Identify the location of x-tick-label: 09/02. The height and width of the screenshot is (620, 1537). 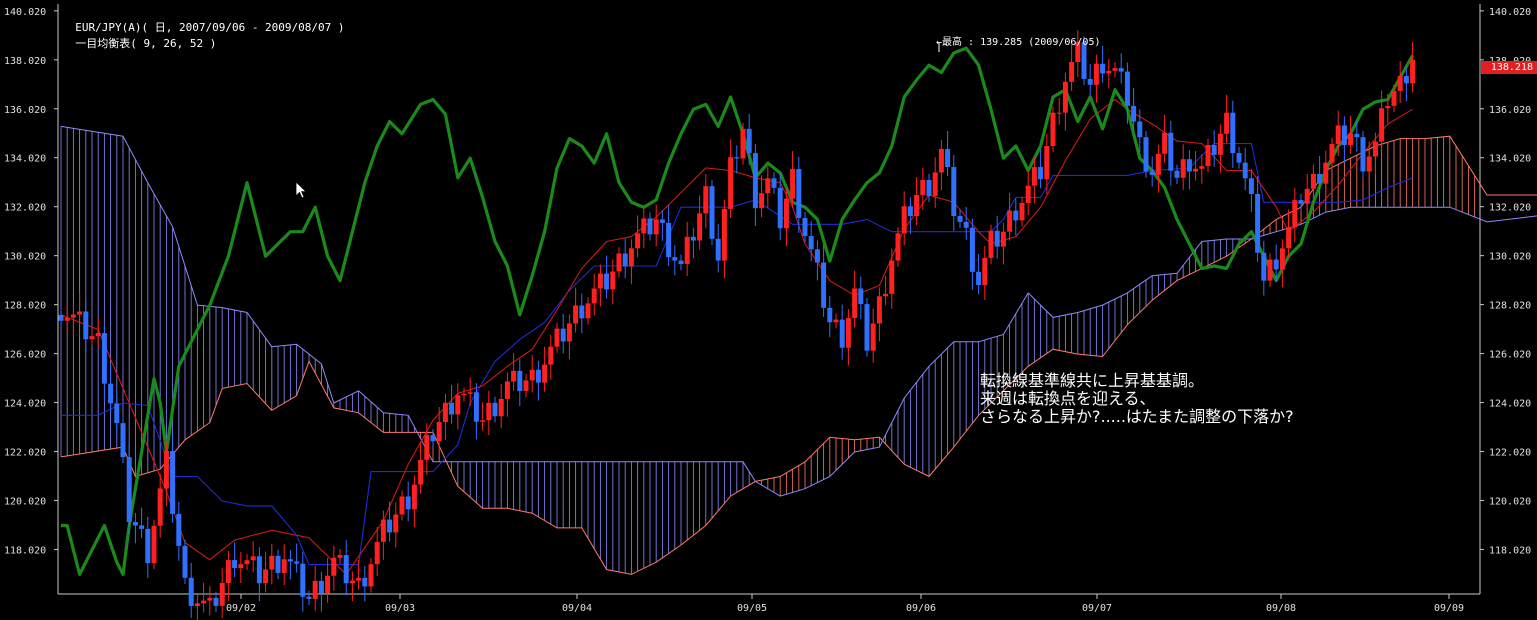
(241, 608).